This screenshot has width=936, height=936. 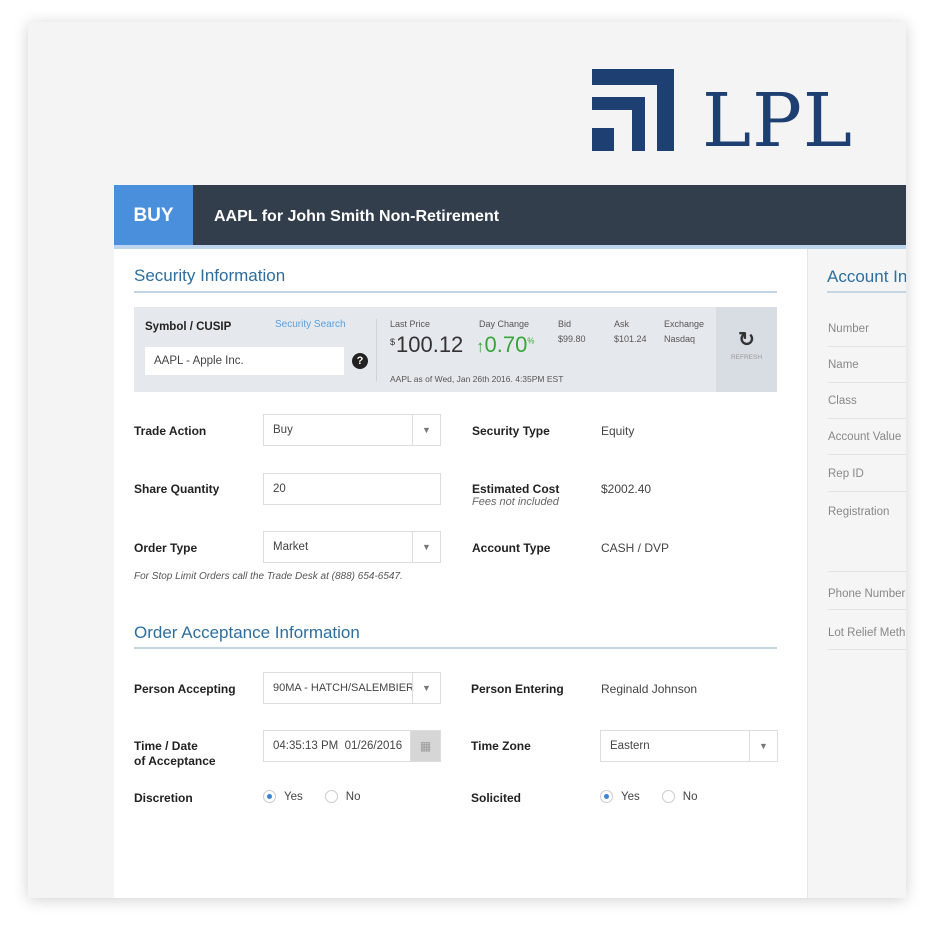 What do you see at coordinates (843, 365) in the screenshot?
I see `account-field-name: Name` at bounding box center [843, 365].